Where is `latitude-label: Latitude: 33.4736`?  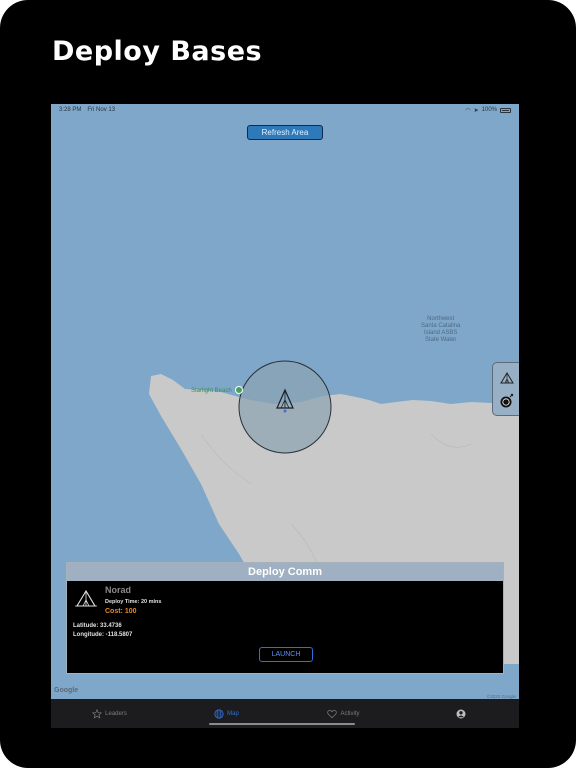 latitude-label: Latitude: 33.4736 is located at coordinates (97, 626).